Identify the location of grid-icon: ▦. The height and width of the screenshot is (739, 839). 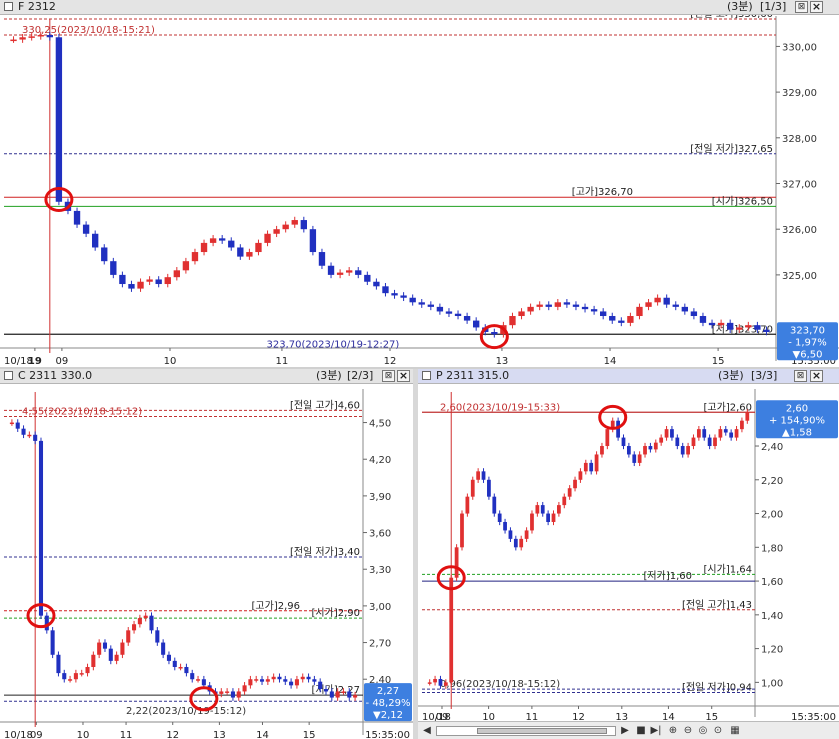
(735, 731).